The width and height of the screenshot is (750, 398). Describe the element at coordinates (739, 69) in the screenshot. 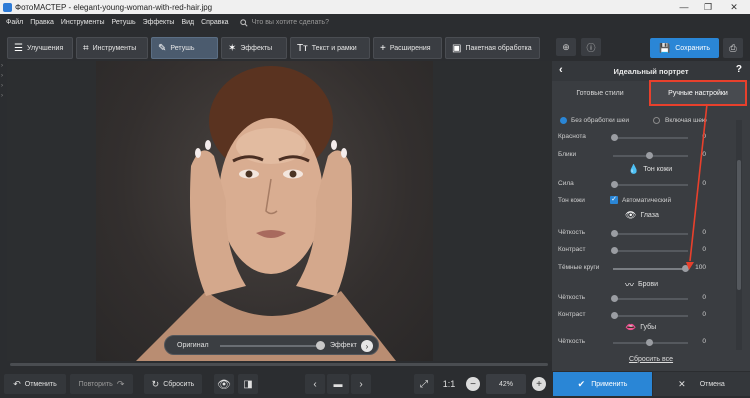

I see `help-icon: ?` at that location.